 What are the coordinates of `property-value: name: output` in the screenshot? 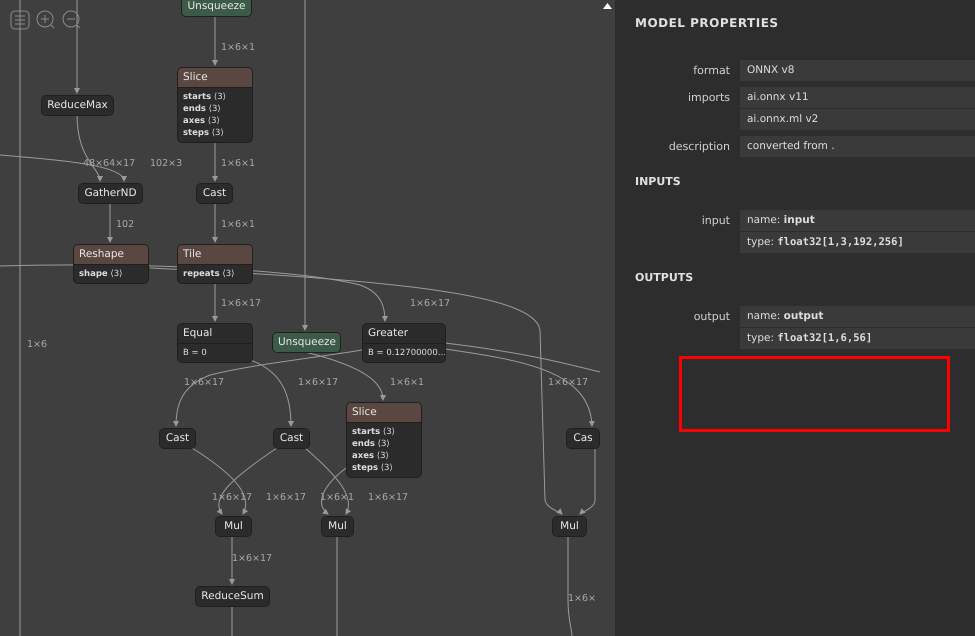 It's located at (857, 316).